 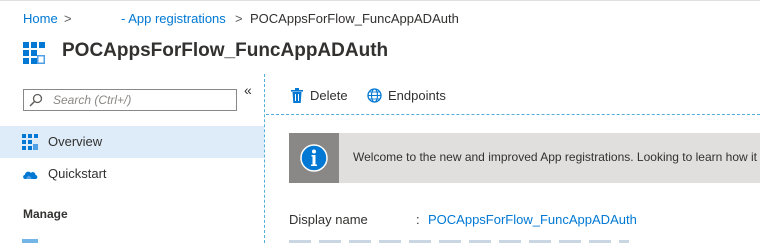 I want to click on delete-label: Delete, so click(x=329, y=95).